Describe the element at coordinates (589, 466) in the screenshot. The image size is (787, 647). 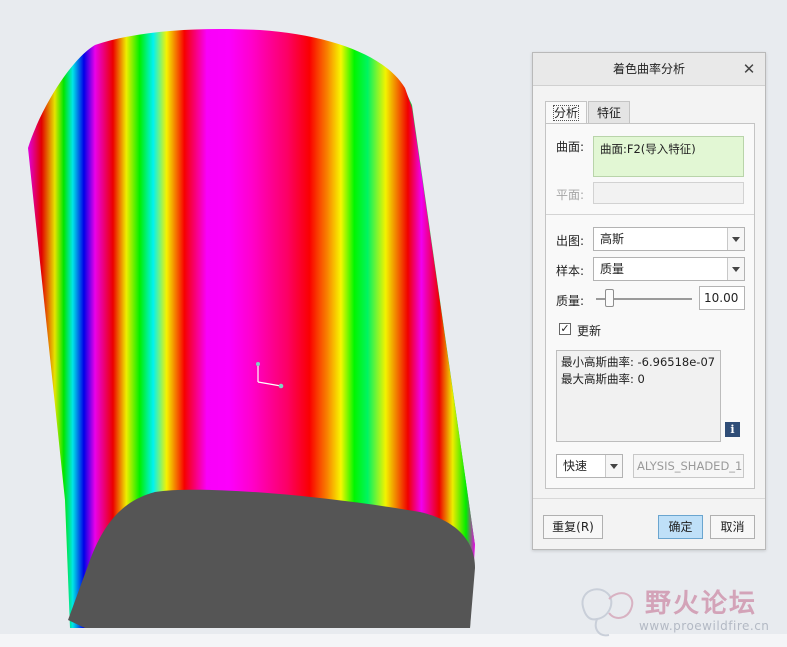
I see `mode-select: 快速` at that location.